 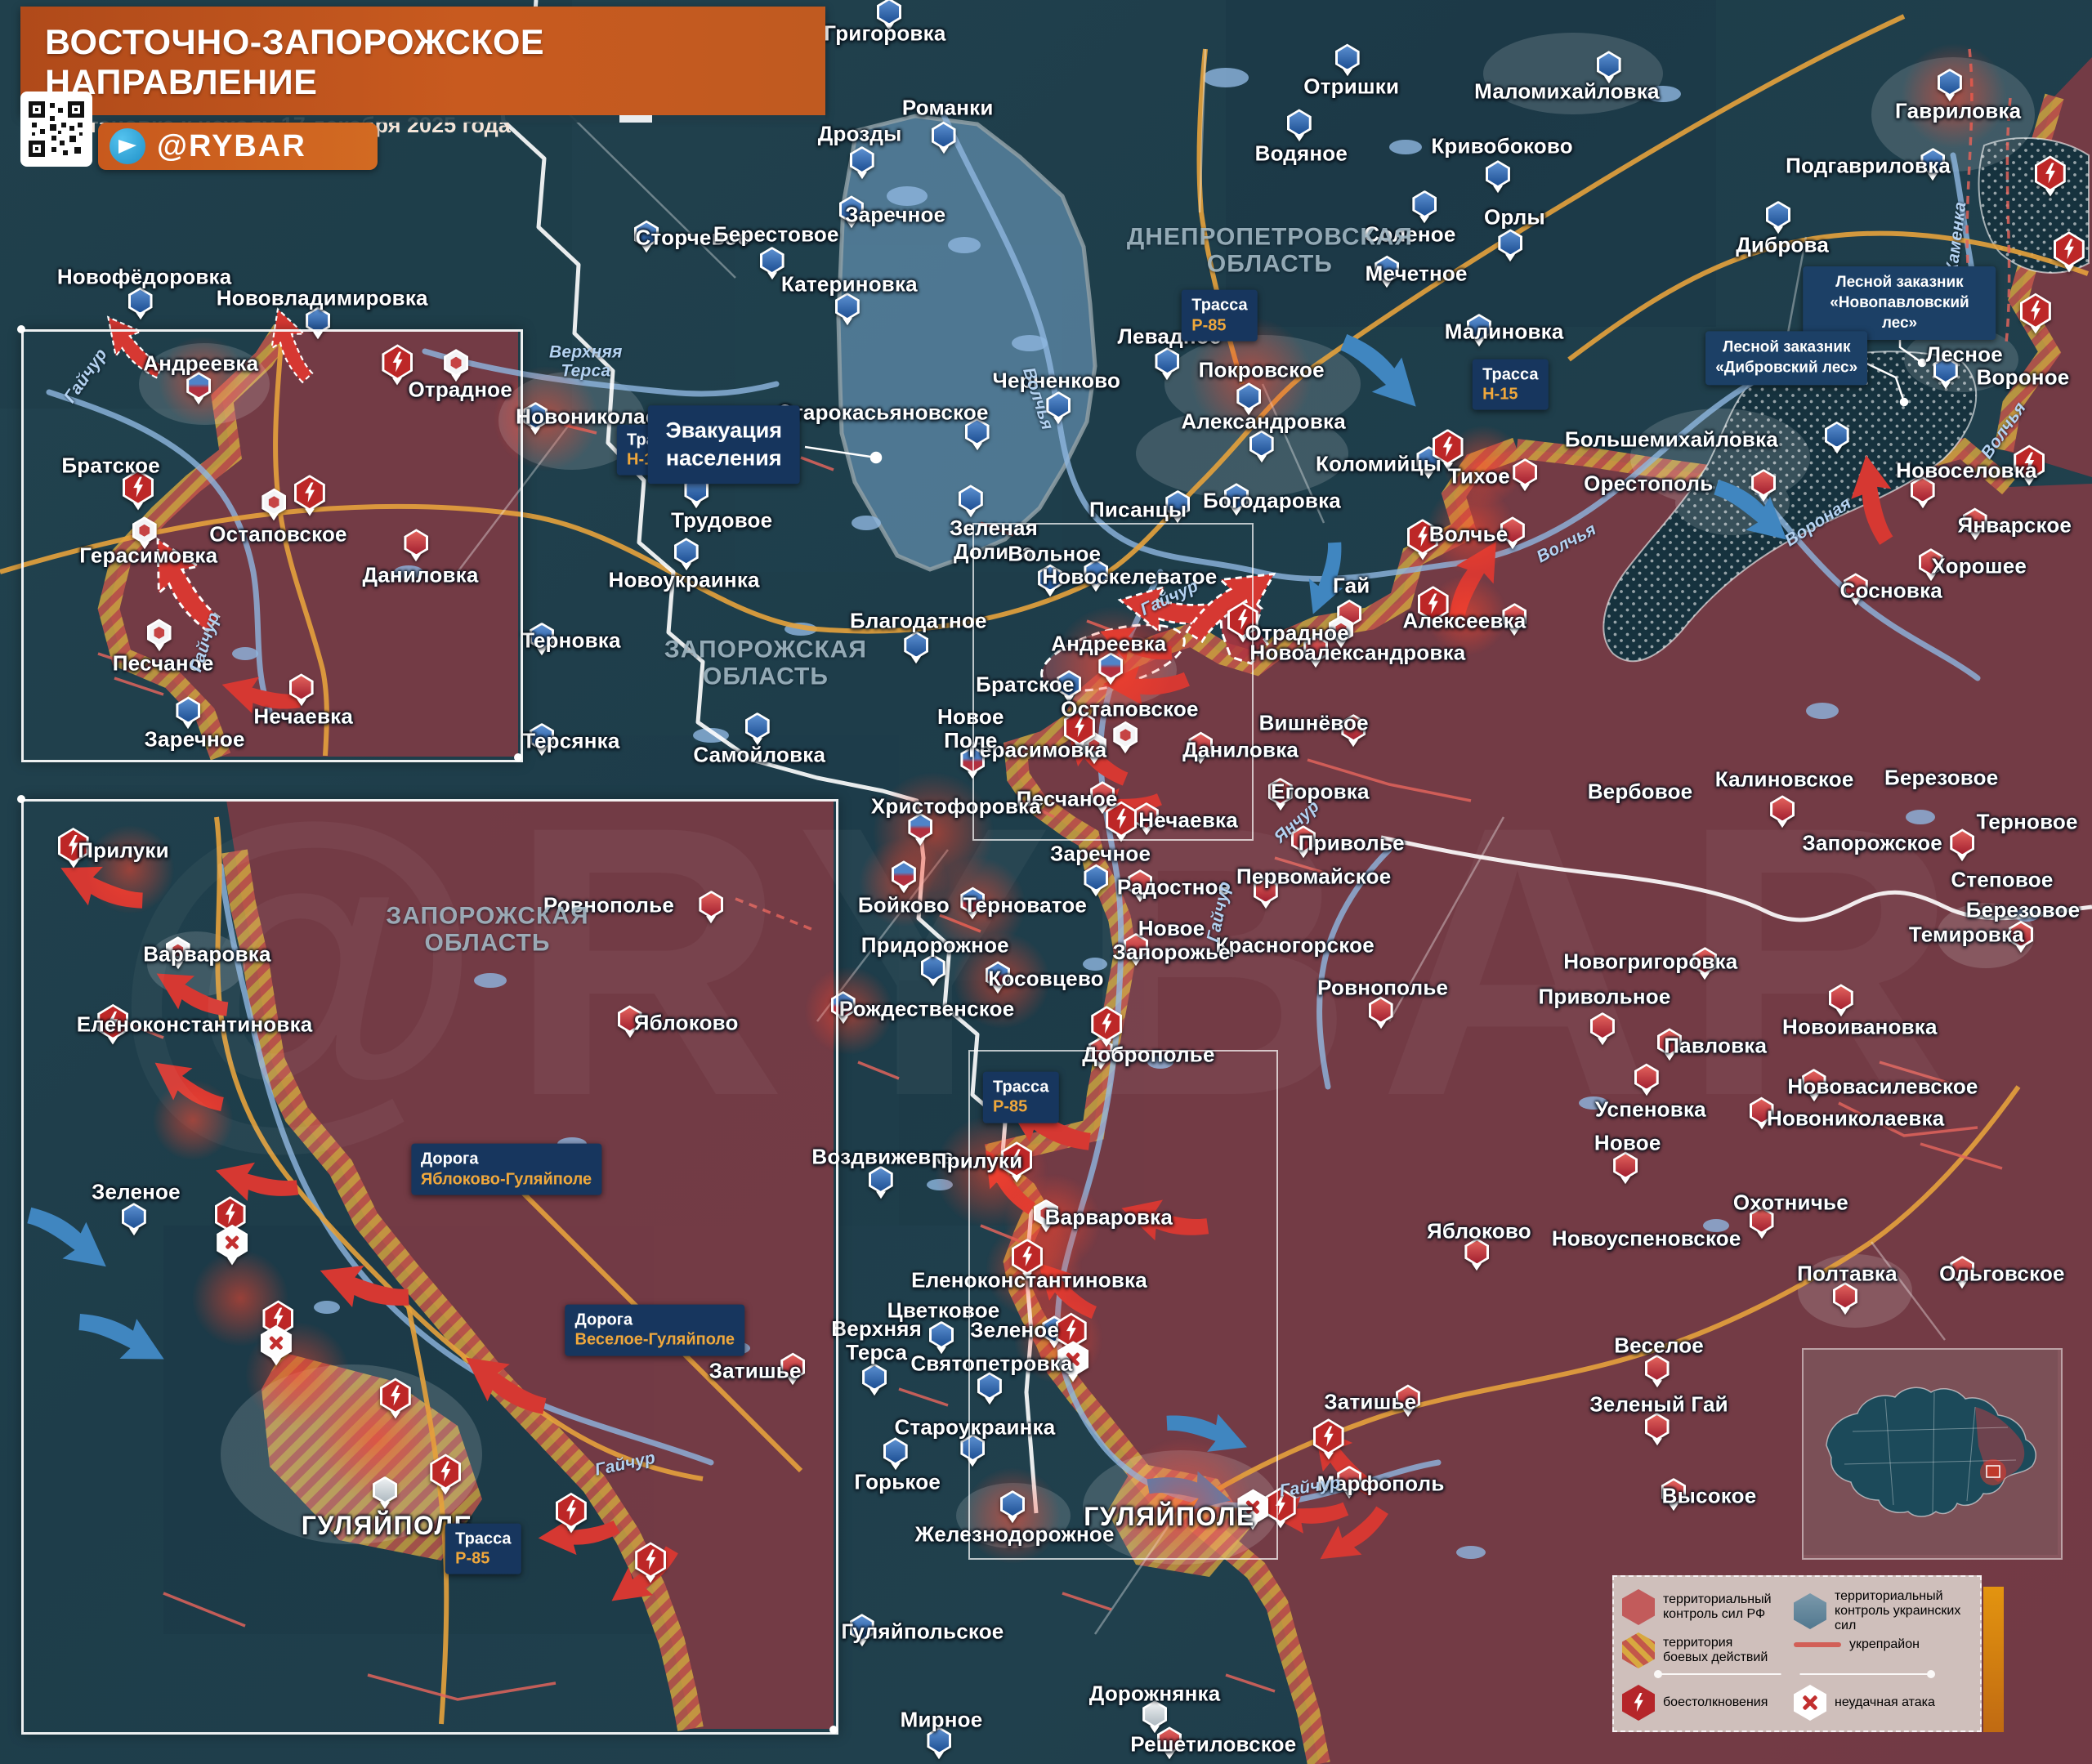 I want to click on settlement-label: Трудовое, so click(x=722, y=520).